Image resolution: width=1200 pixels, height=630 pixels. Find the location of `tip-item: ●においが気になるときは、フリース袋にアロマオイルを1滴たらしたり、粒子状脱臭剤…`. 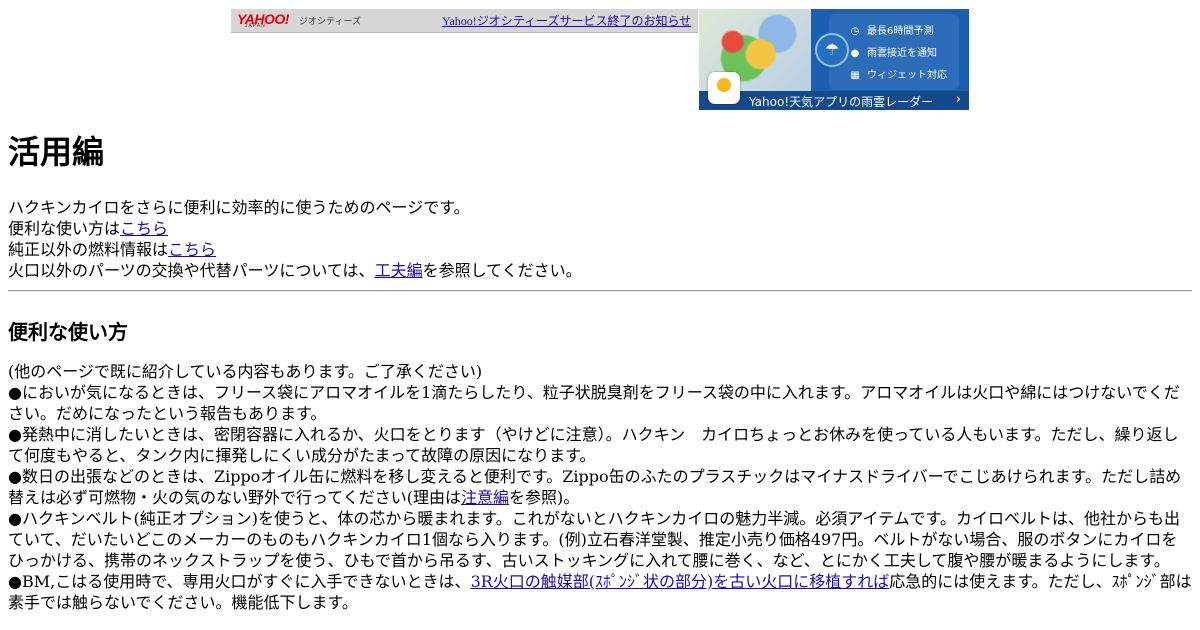

tip-item: ●においが気になるときは、フリース袋にアロマオイルを1滴たらしたり、粒子状脱臭剤… is located at coordinates (594, 403).